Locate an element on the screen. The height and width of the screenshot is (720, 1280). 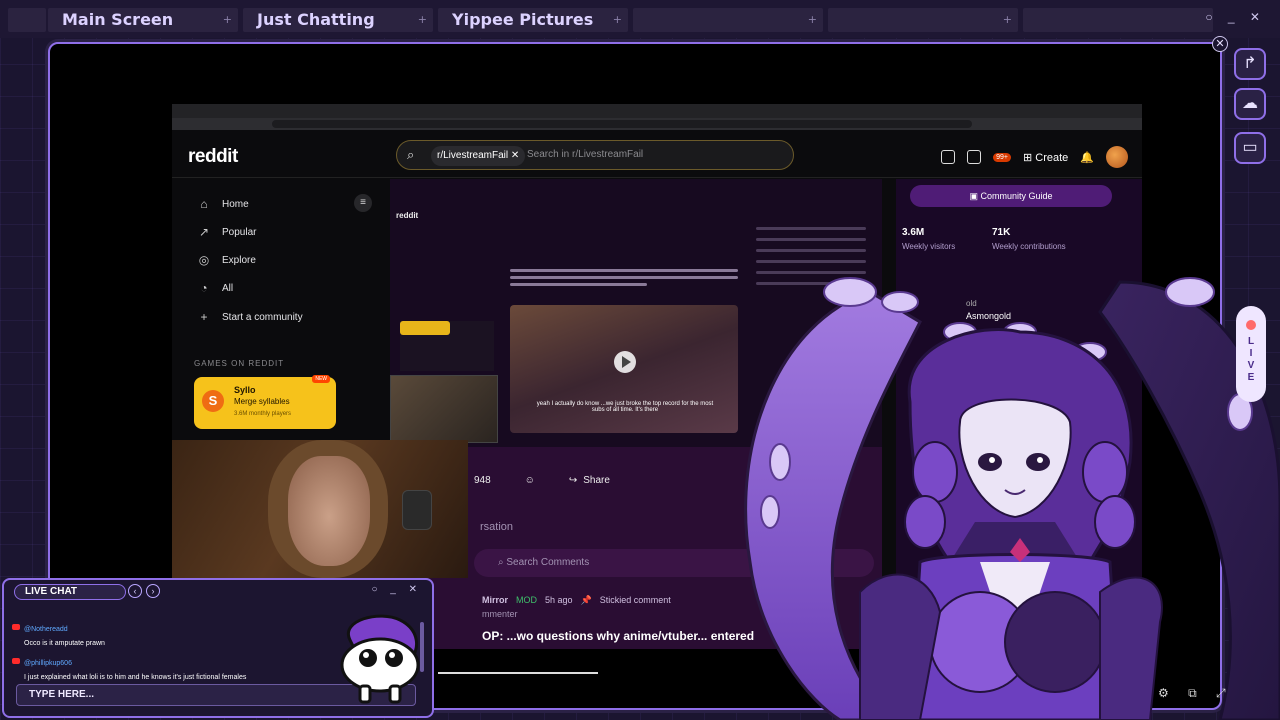
home-icon: ⌂ is located at coordinates (204, 204).